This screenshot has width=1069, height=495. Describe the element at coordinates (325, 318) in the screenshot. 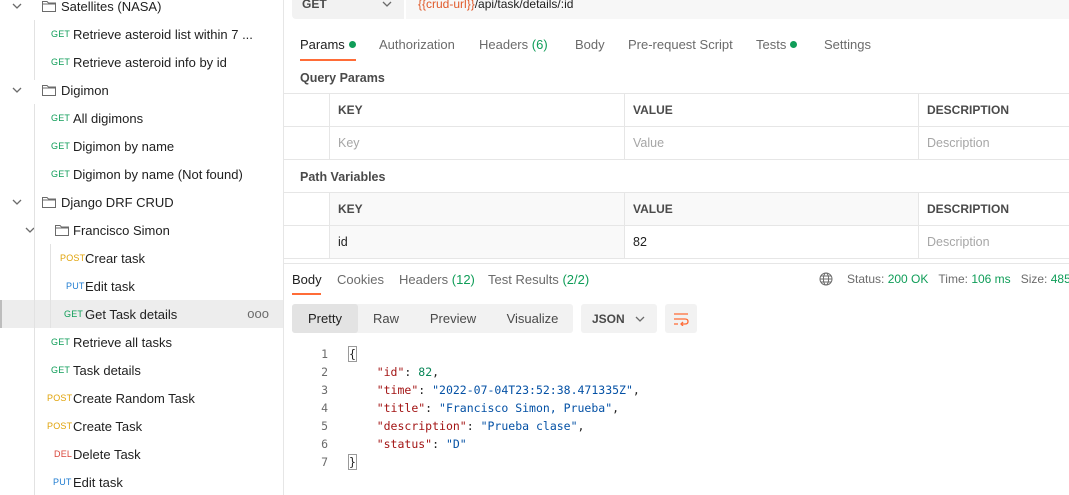

I see `view-tab-pretty: Pretty` at that location.